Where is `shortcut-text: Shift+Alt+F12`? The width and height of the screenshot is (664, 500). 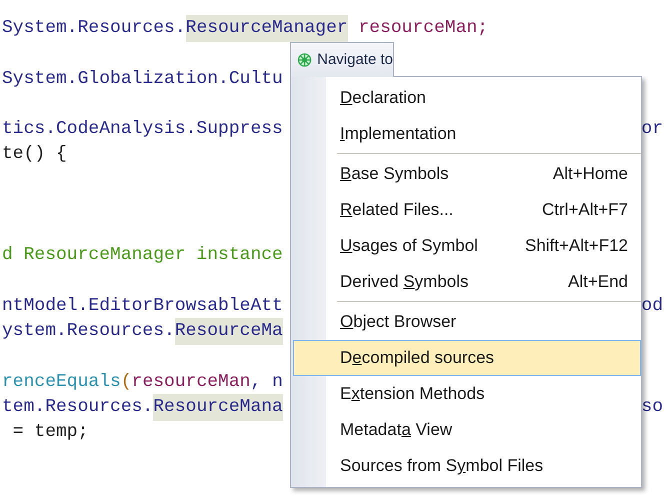 shortcut-text: Shift+Alt+F12 is located at coordinates (576, 246).